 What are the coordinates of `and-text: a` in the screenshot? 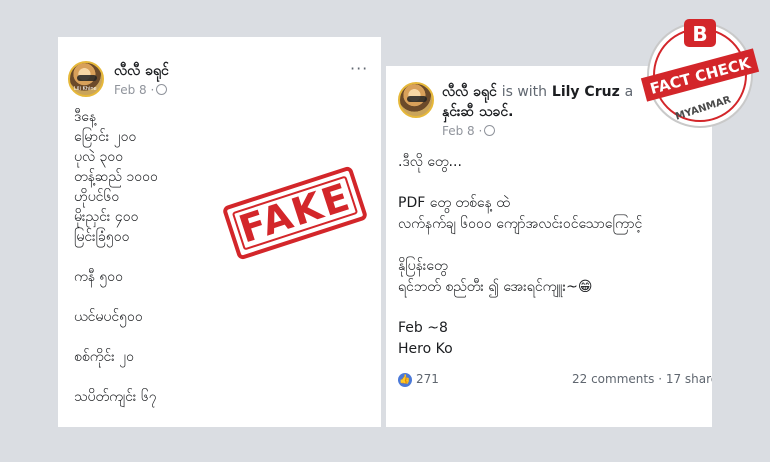 It's located at (629, 92).